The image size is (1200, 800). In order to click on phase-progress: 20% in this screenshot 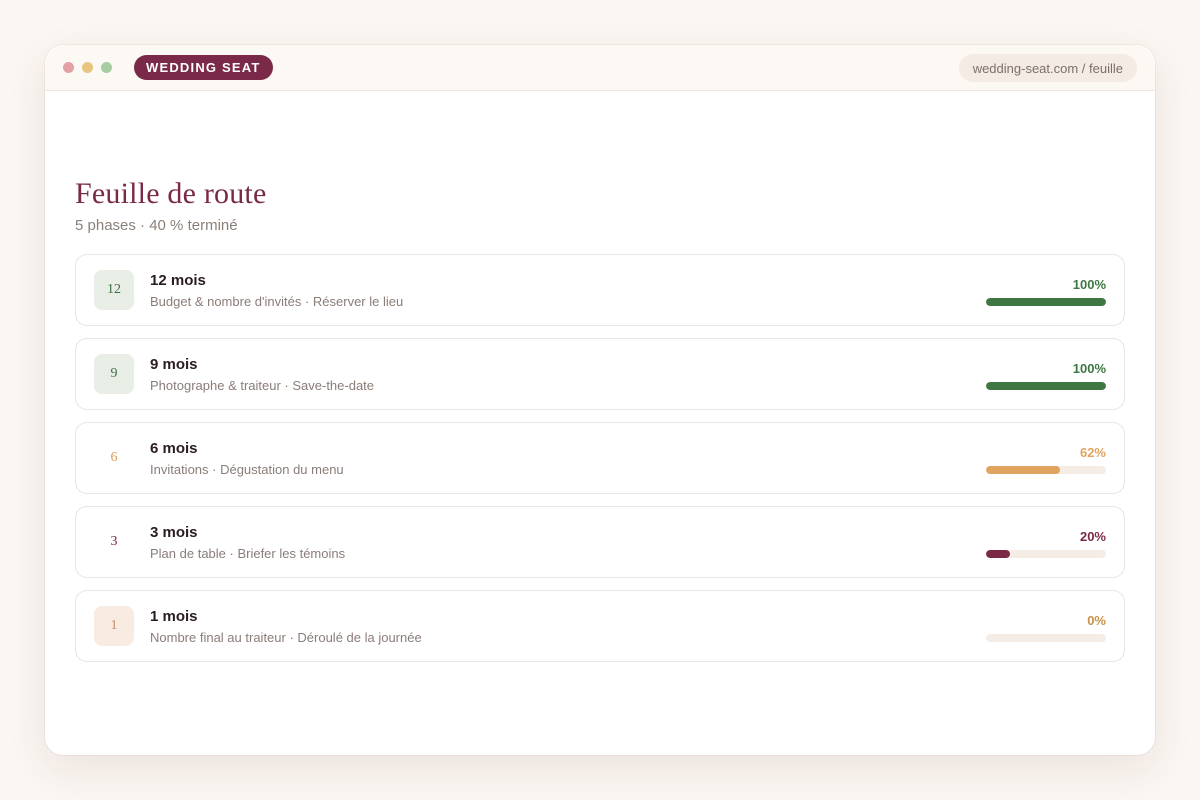, I will do `click(1046, 543)`.